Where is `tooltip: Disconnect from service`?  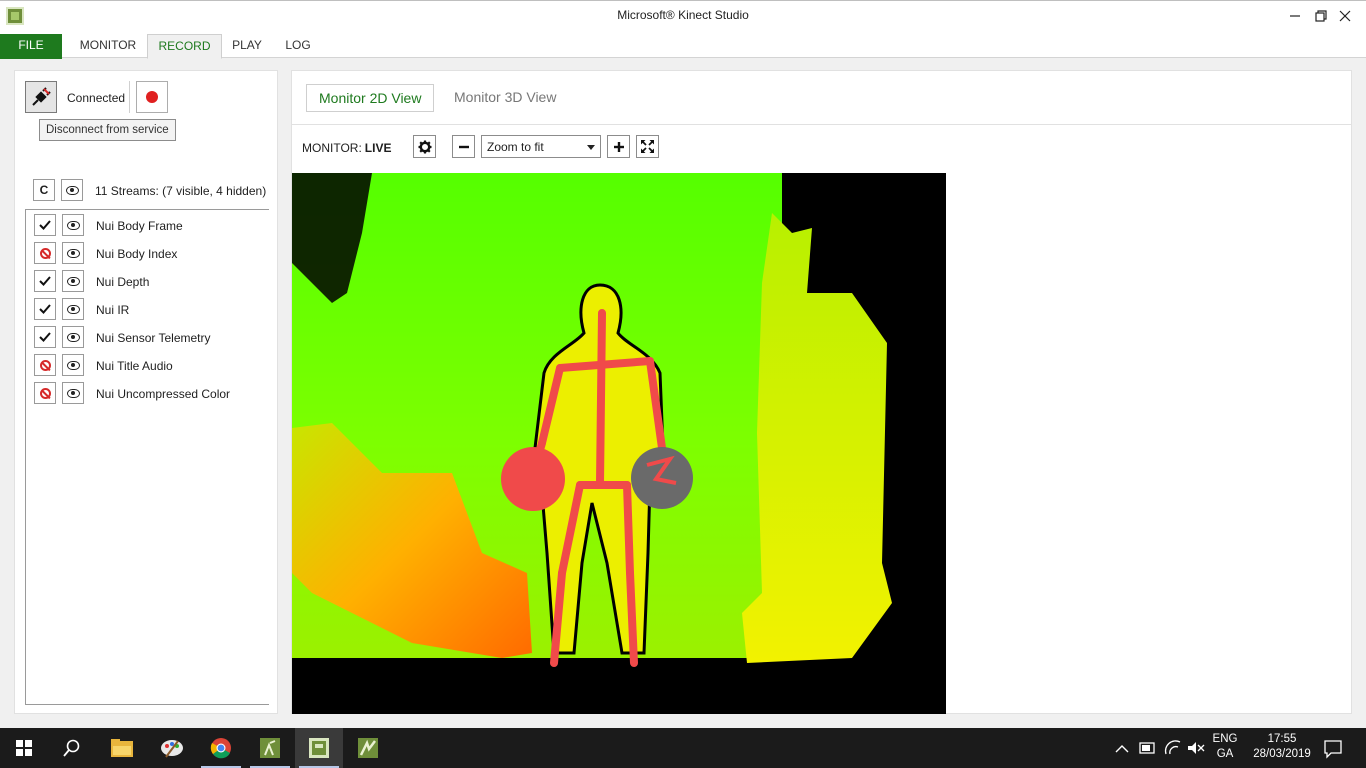
tooltip: Disconnect from service is located at coordinates (107, 130).